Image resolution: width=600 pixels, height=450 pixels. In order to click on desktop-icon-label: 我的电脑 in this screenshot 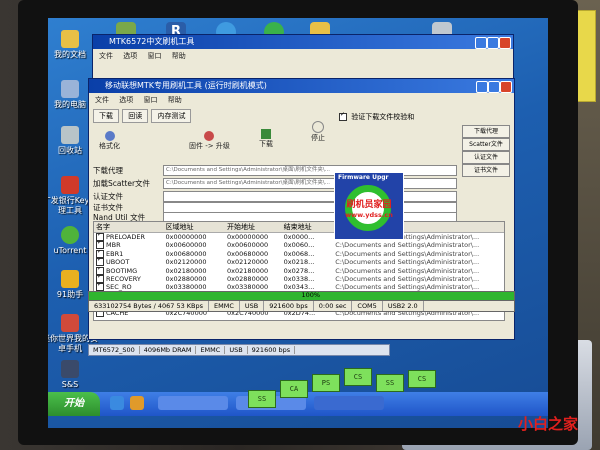, I will do `click(70, 104)`.